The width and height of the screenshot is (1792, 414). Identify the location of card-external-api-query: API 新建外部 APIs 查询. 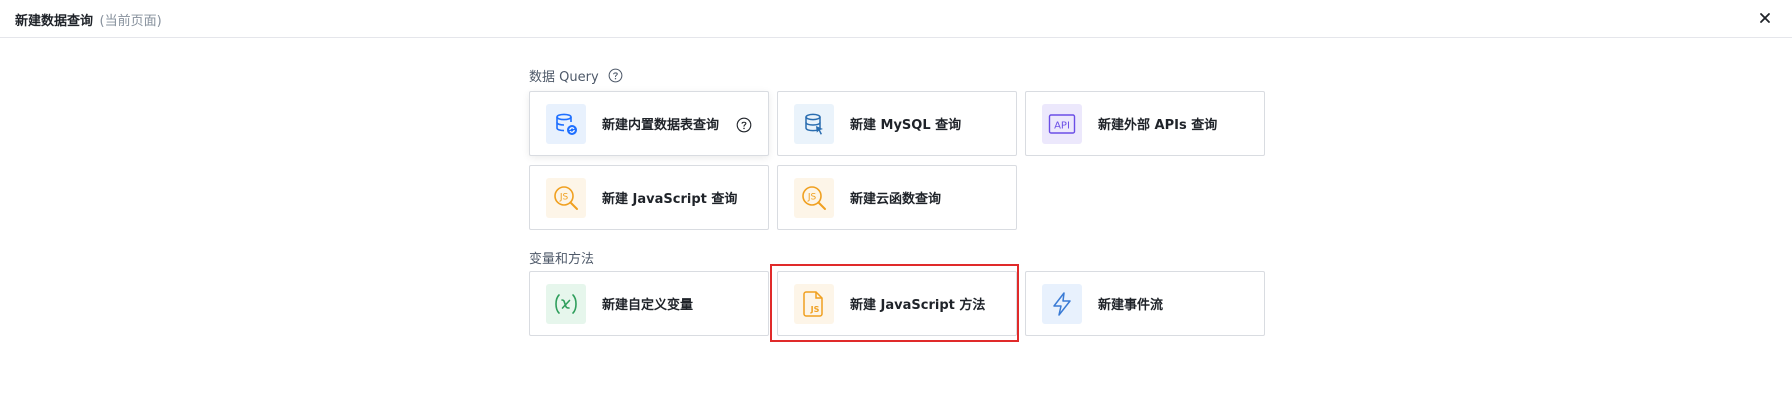
(1145, 123).